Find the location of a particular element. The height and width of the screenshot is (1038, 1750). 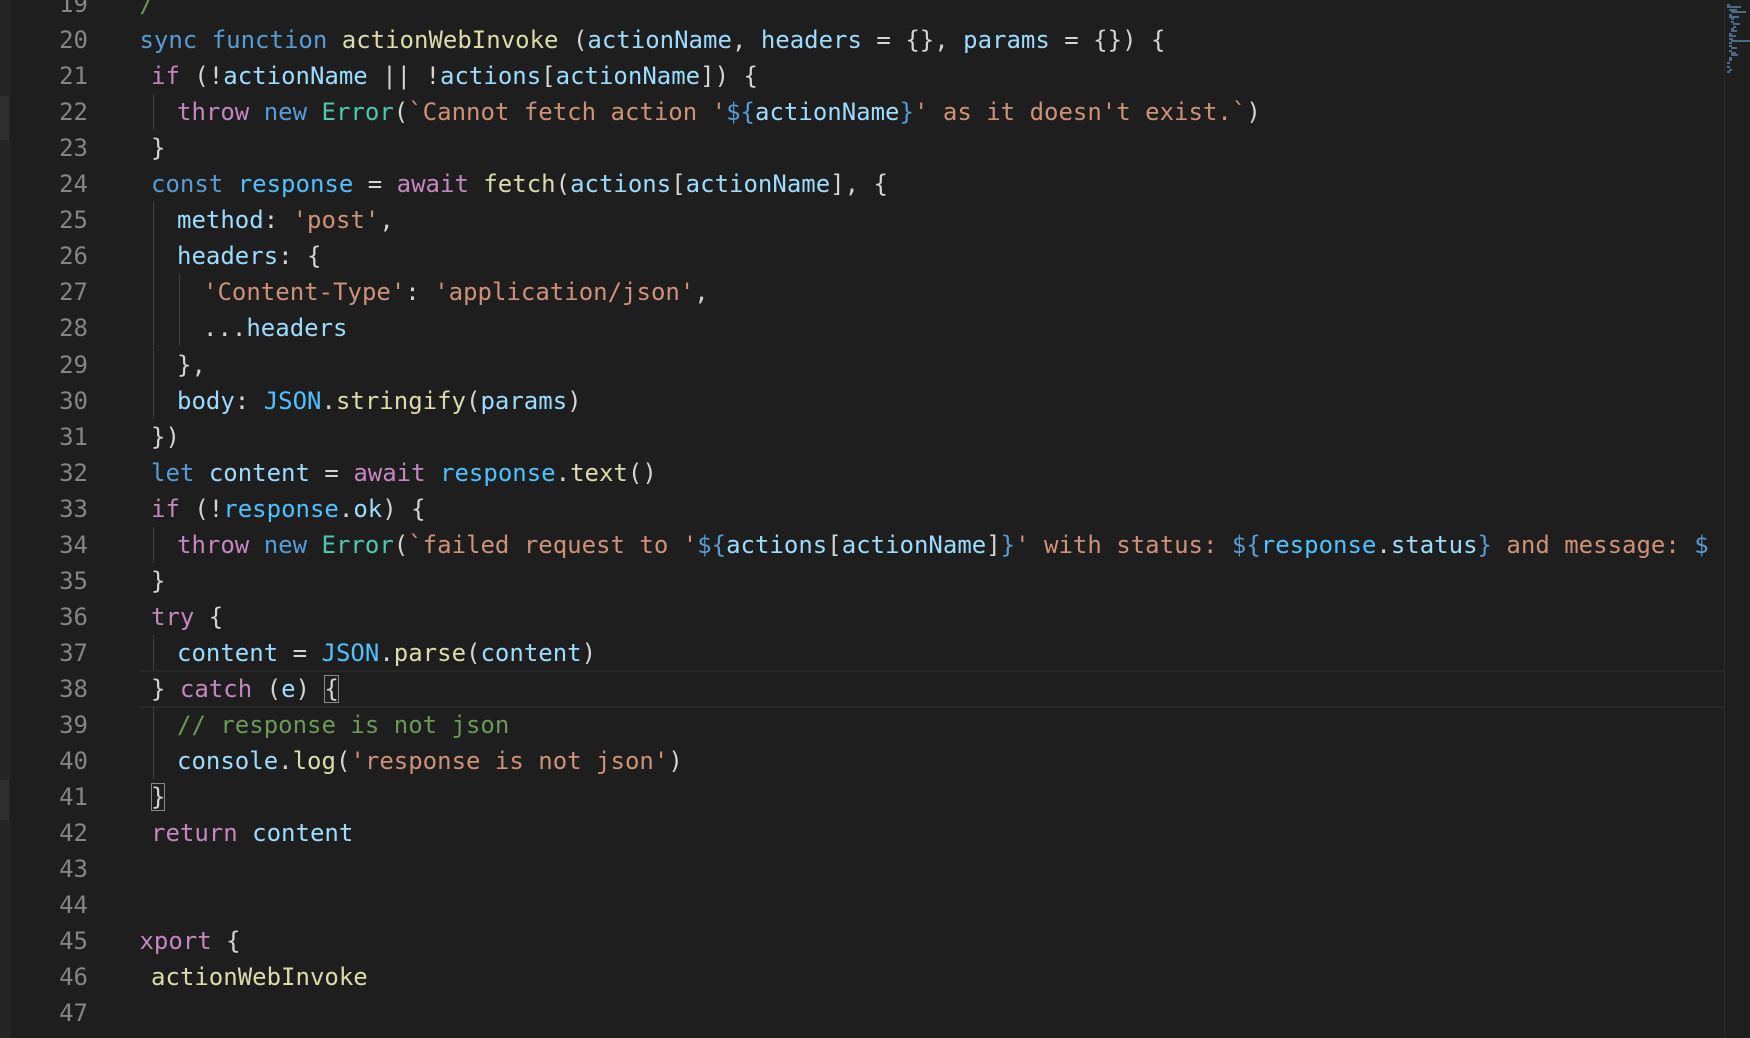

code-token: e is located at coordinates (288, 688).